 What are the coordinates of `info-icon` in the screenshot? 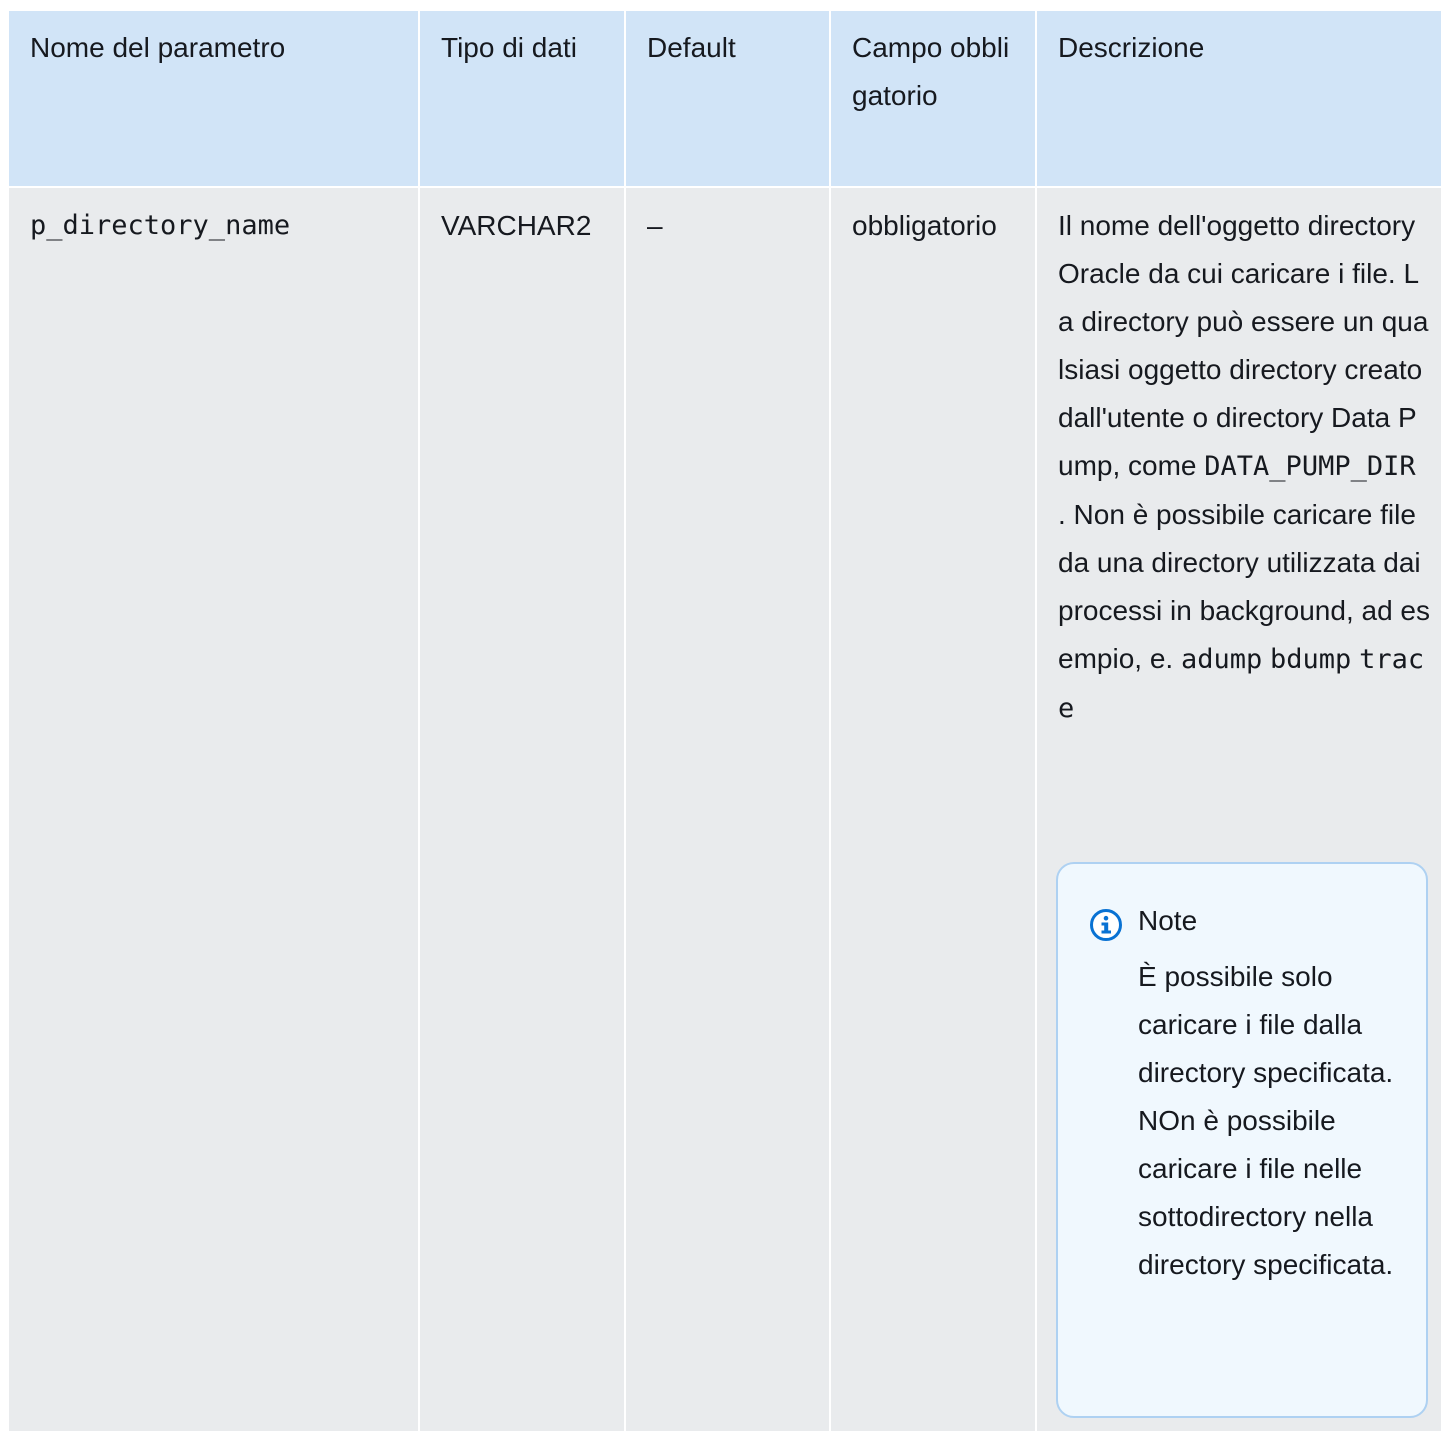 It's located at (1106, 925).